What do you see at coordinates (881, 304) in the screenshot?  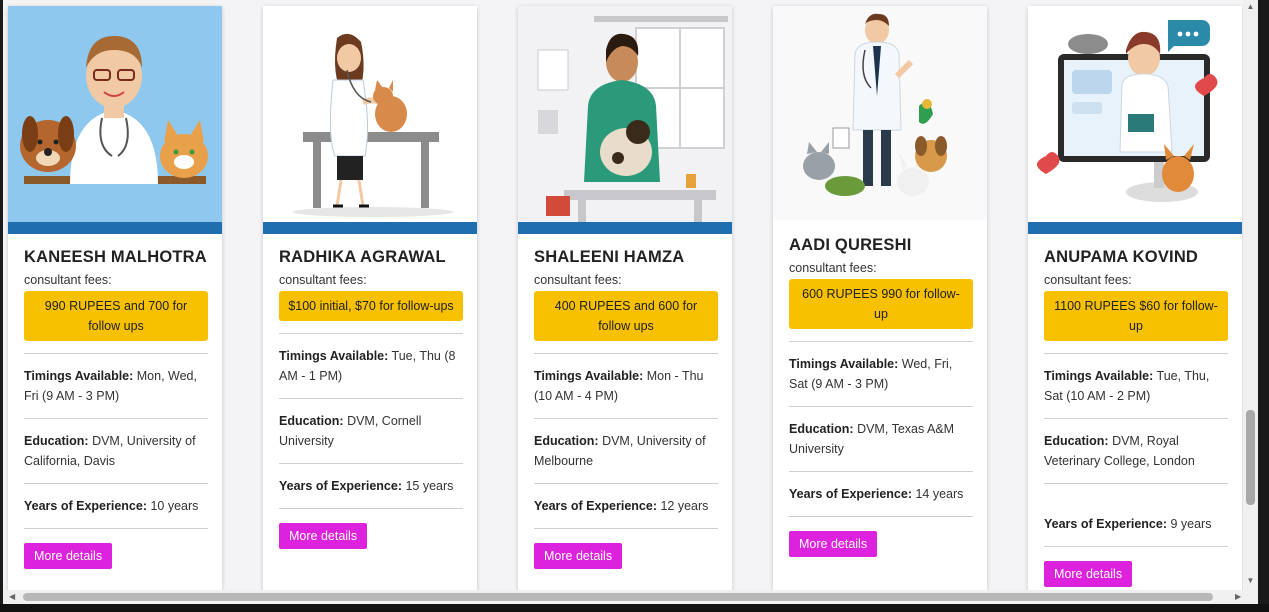 I see `fee-badge: 600 RUPEES 990 for follow-up` at bounding box center [881, 304].